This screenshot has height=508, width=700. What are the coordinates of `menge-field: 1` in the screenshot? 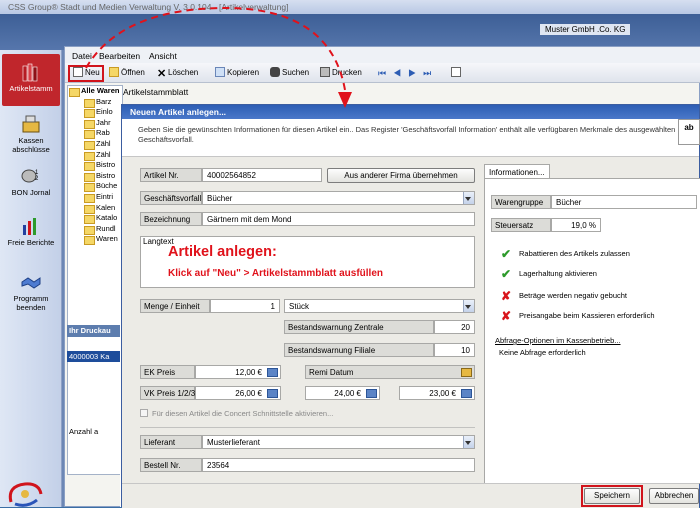 It's located at (245, 306).